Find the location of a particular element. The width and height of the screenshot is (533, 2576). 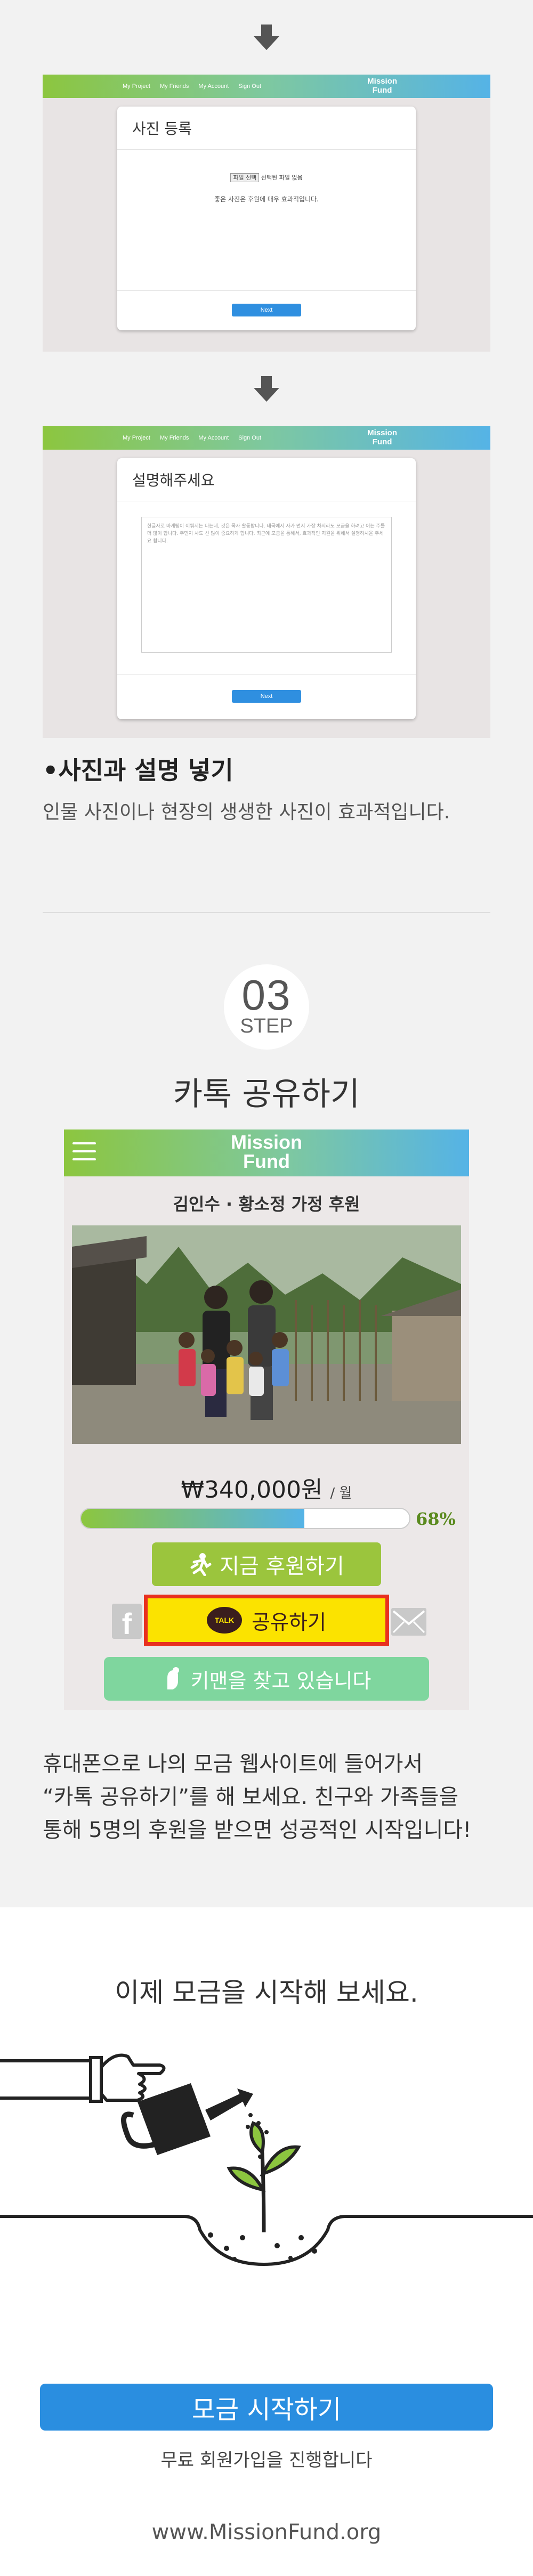

start-fundraising-button: 모금 시작하기 is located at coordinates (266, 2407).